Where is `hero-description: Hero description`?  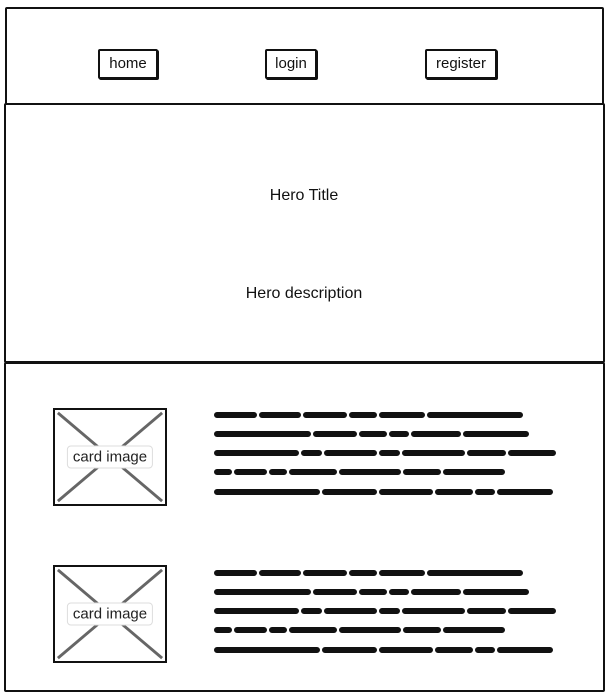 hero-description: Hero description is located at coordinates (304, 293).